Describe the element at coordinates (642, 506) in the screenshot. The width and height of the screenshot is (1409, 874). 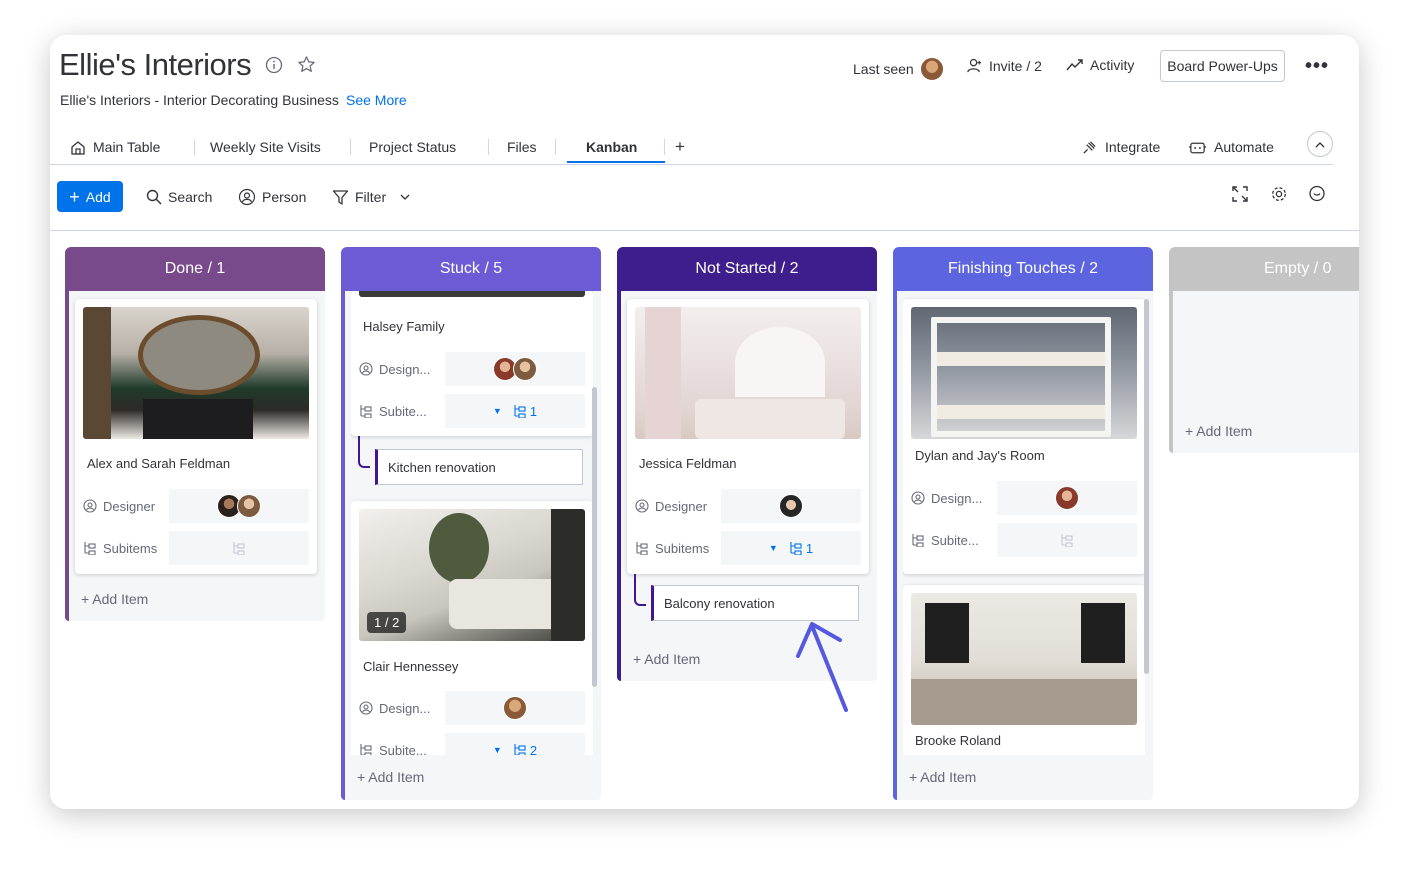
I see `person-icon` at that location.